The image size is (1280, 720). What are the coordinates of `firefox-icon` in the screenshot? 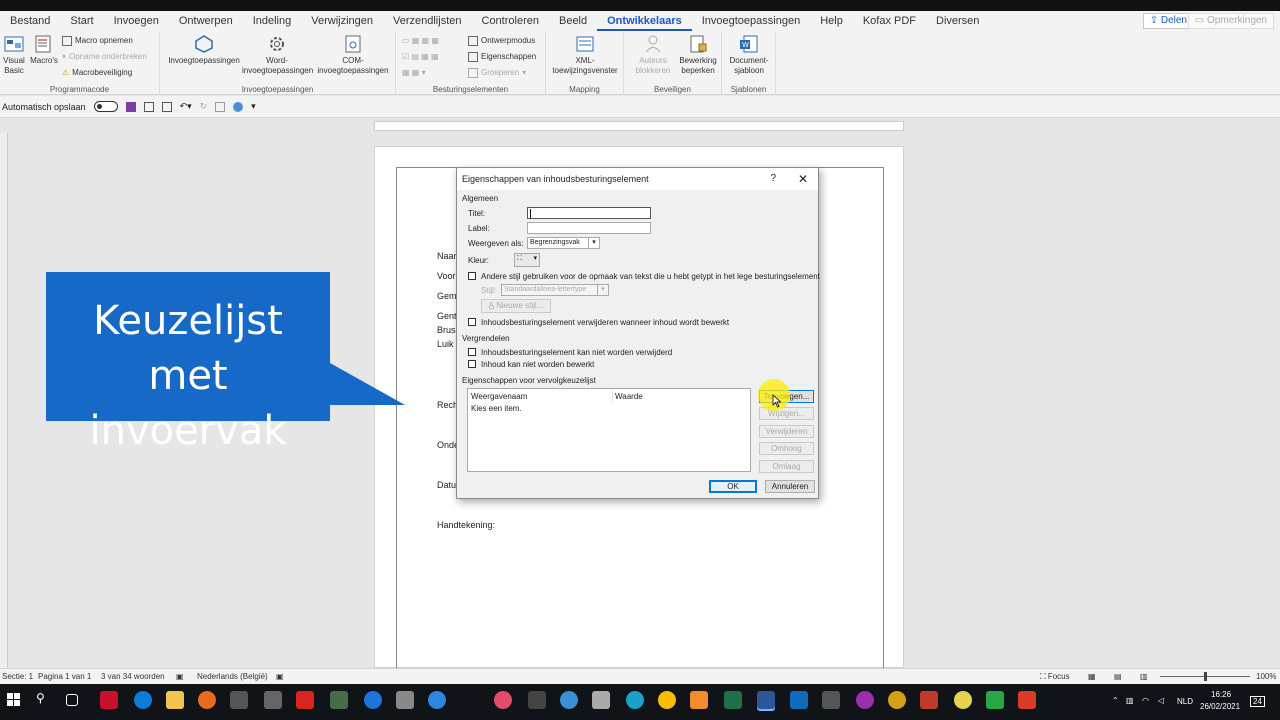 It's located at (207, 700).